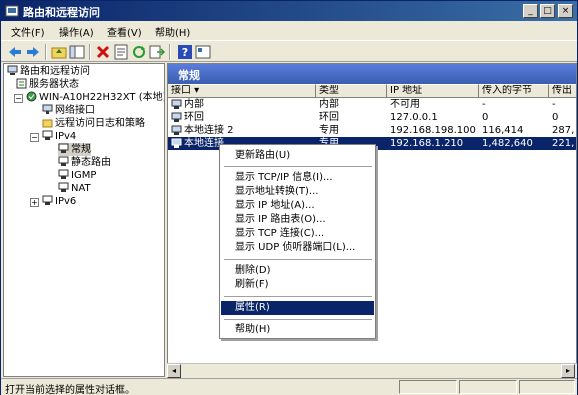 This screenshot has height=395, width=578. Describe the element at coordinates (76, 31) in the screenshot. I see `menu-action: 操作(A)` at that location.